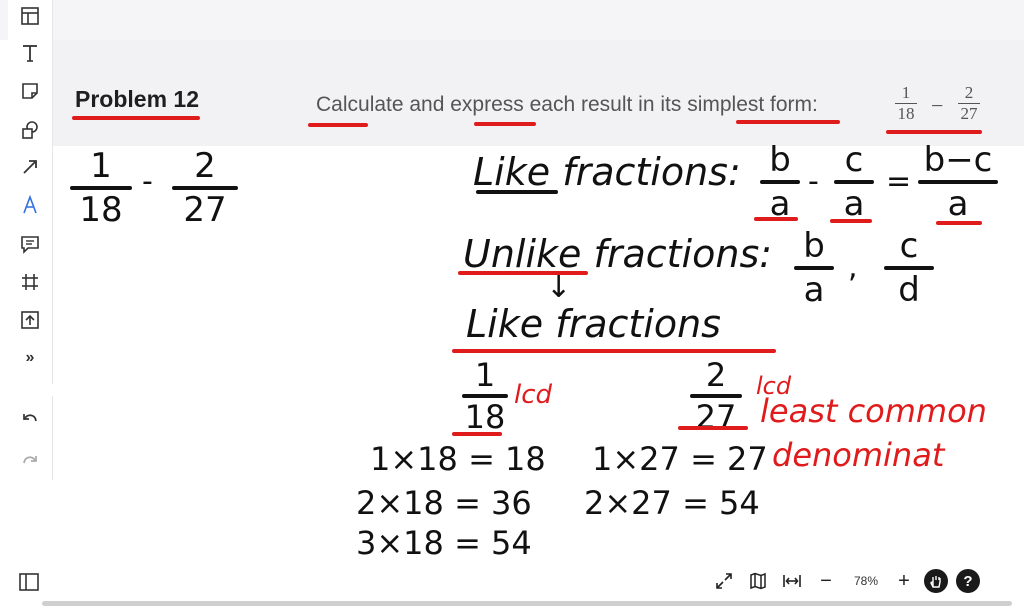 This screenshot has width=1024, height=608. What do you see at coordinates (30, 192) in the screenshot?
I see `left-toolbar: »` at bounding box center [30, 192].